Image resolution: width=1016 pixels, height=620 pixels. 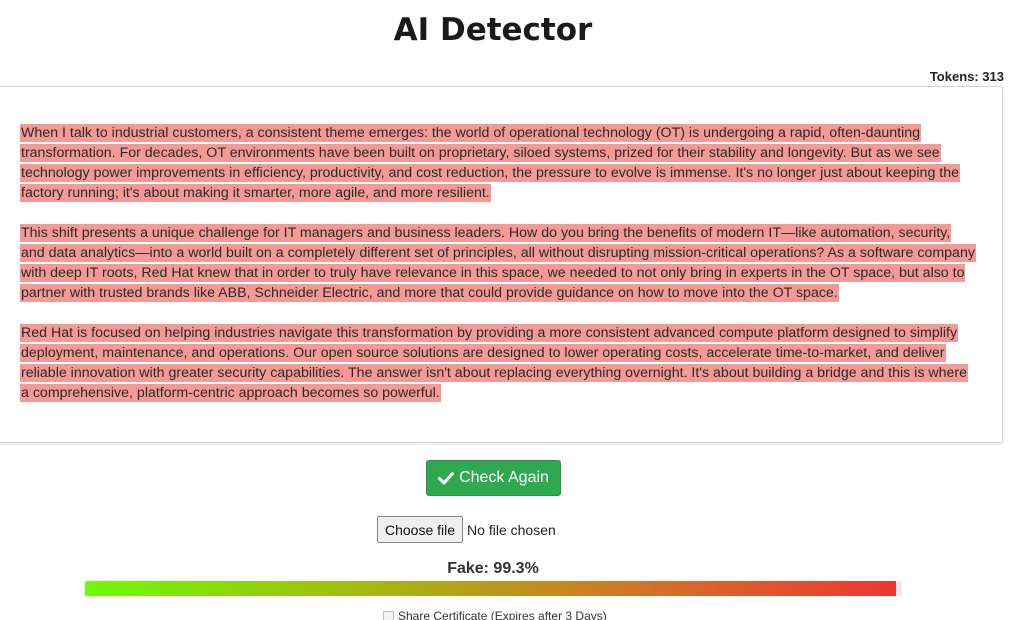 I want to click on check-icon, so click(x=446, y=478).